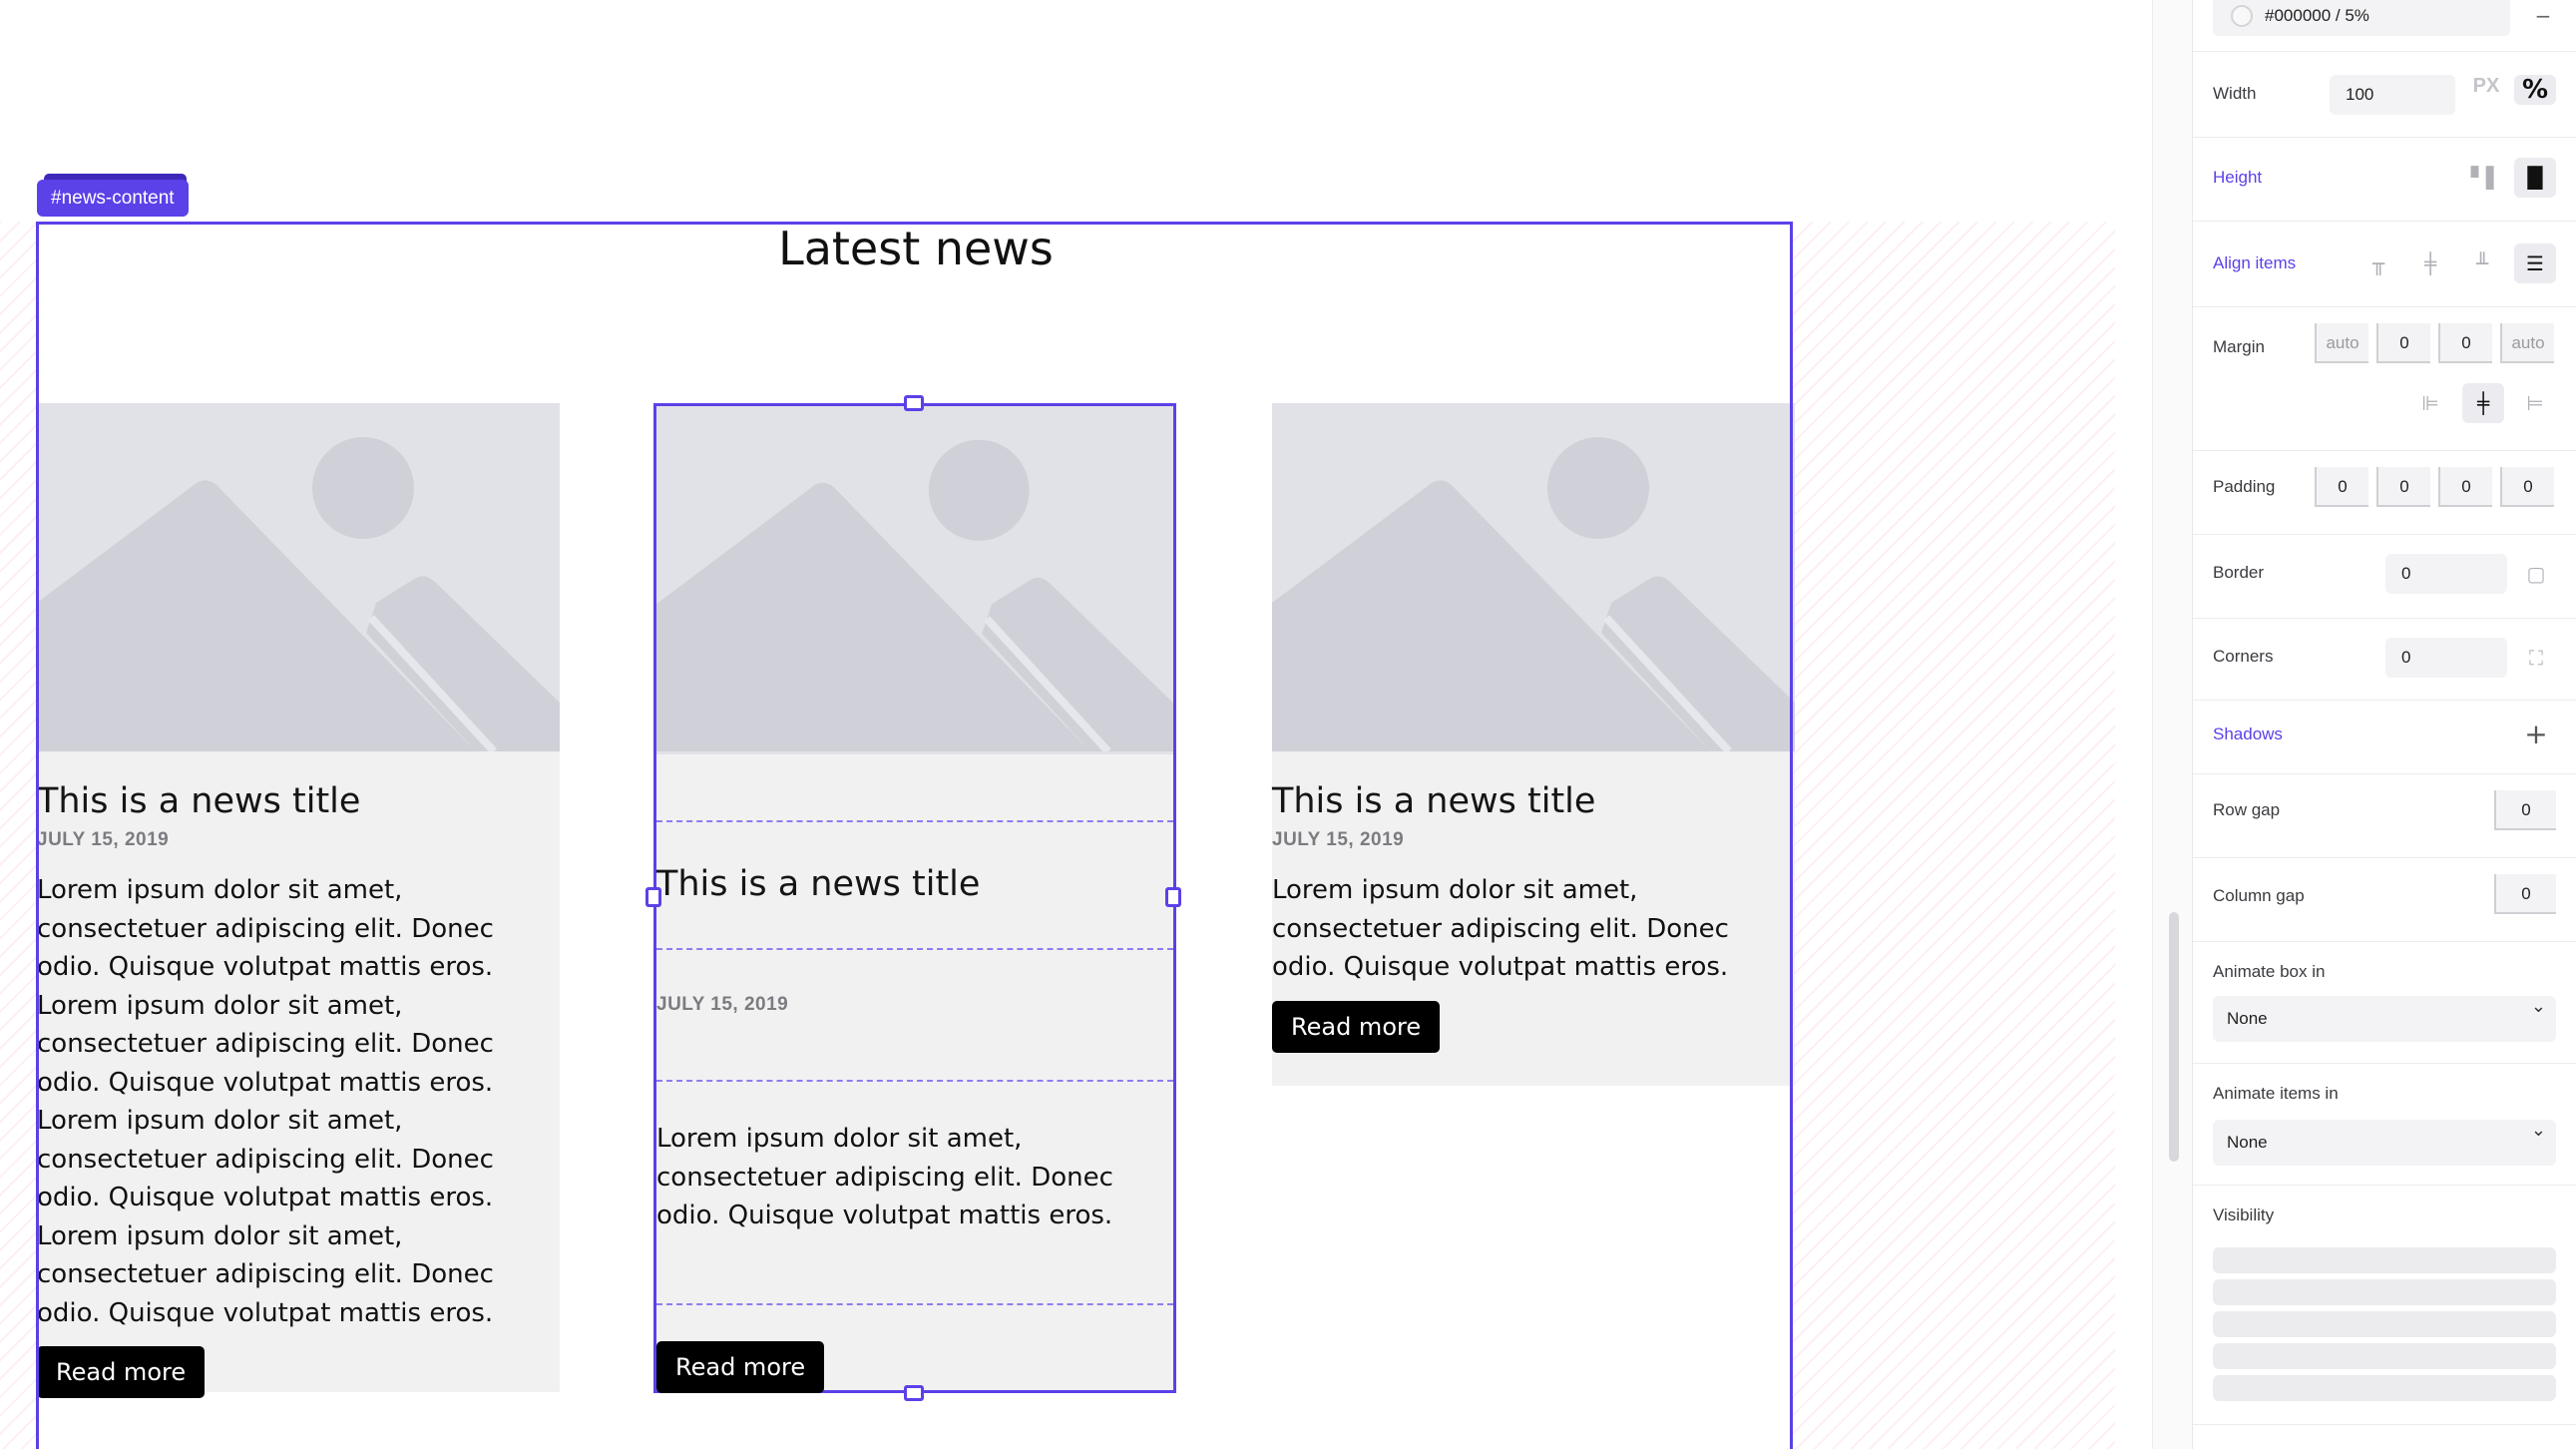  I want to click on column-gap-label: Column gap, so click(2259, 895).